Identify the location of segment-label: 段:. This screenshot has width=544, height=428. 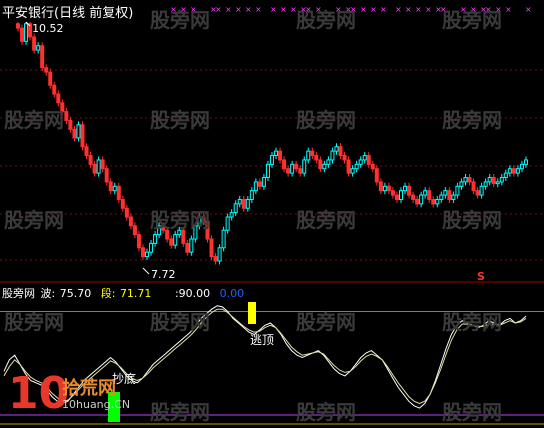
(108, 293).